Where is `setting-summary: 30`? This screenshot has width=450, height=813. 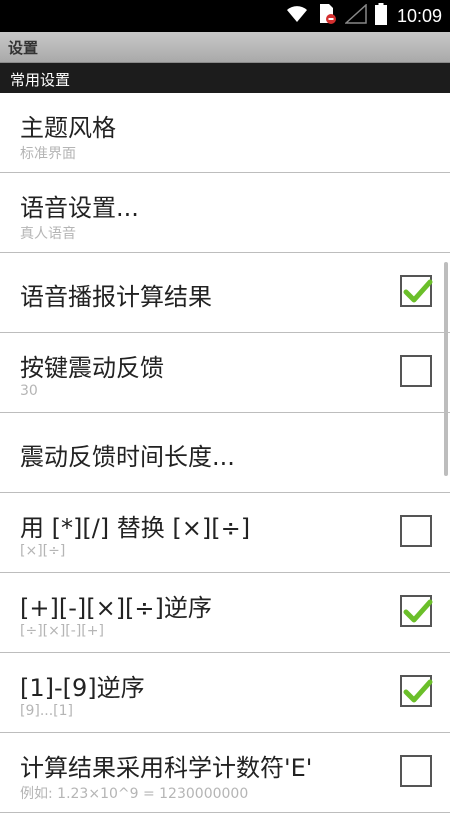
setting-summary: 30 is located at coordinates (29, 391).